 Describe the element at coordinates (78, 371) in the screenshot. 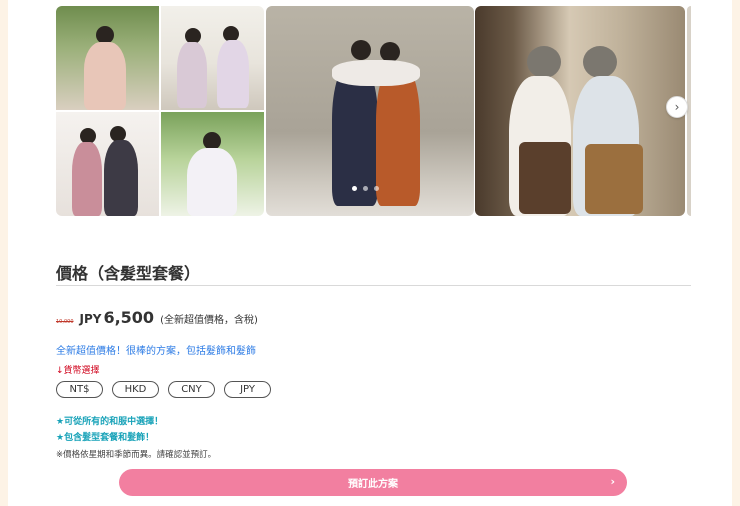

I see `currency-select-label: ↓貨幣選擇` at that location.